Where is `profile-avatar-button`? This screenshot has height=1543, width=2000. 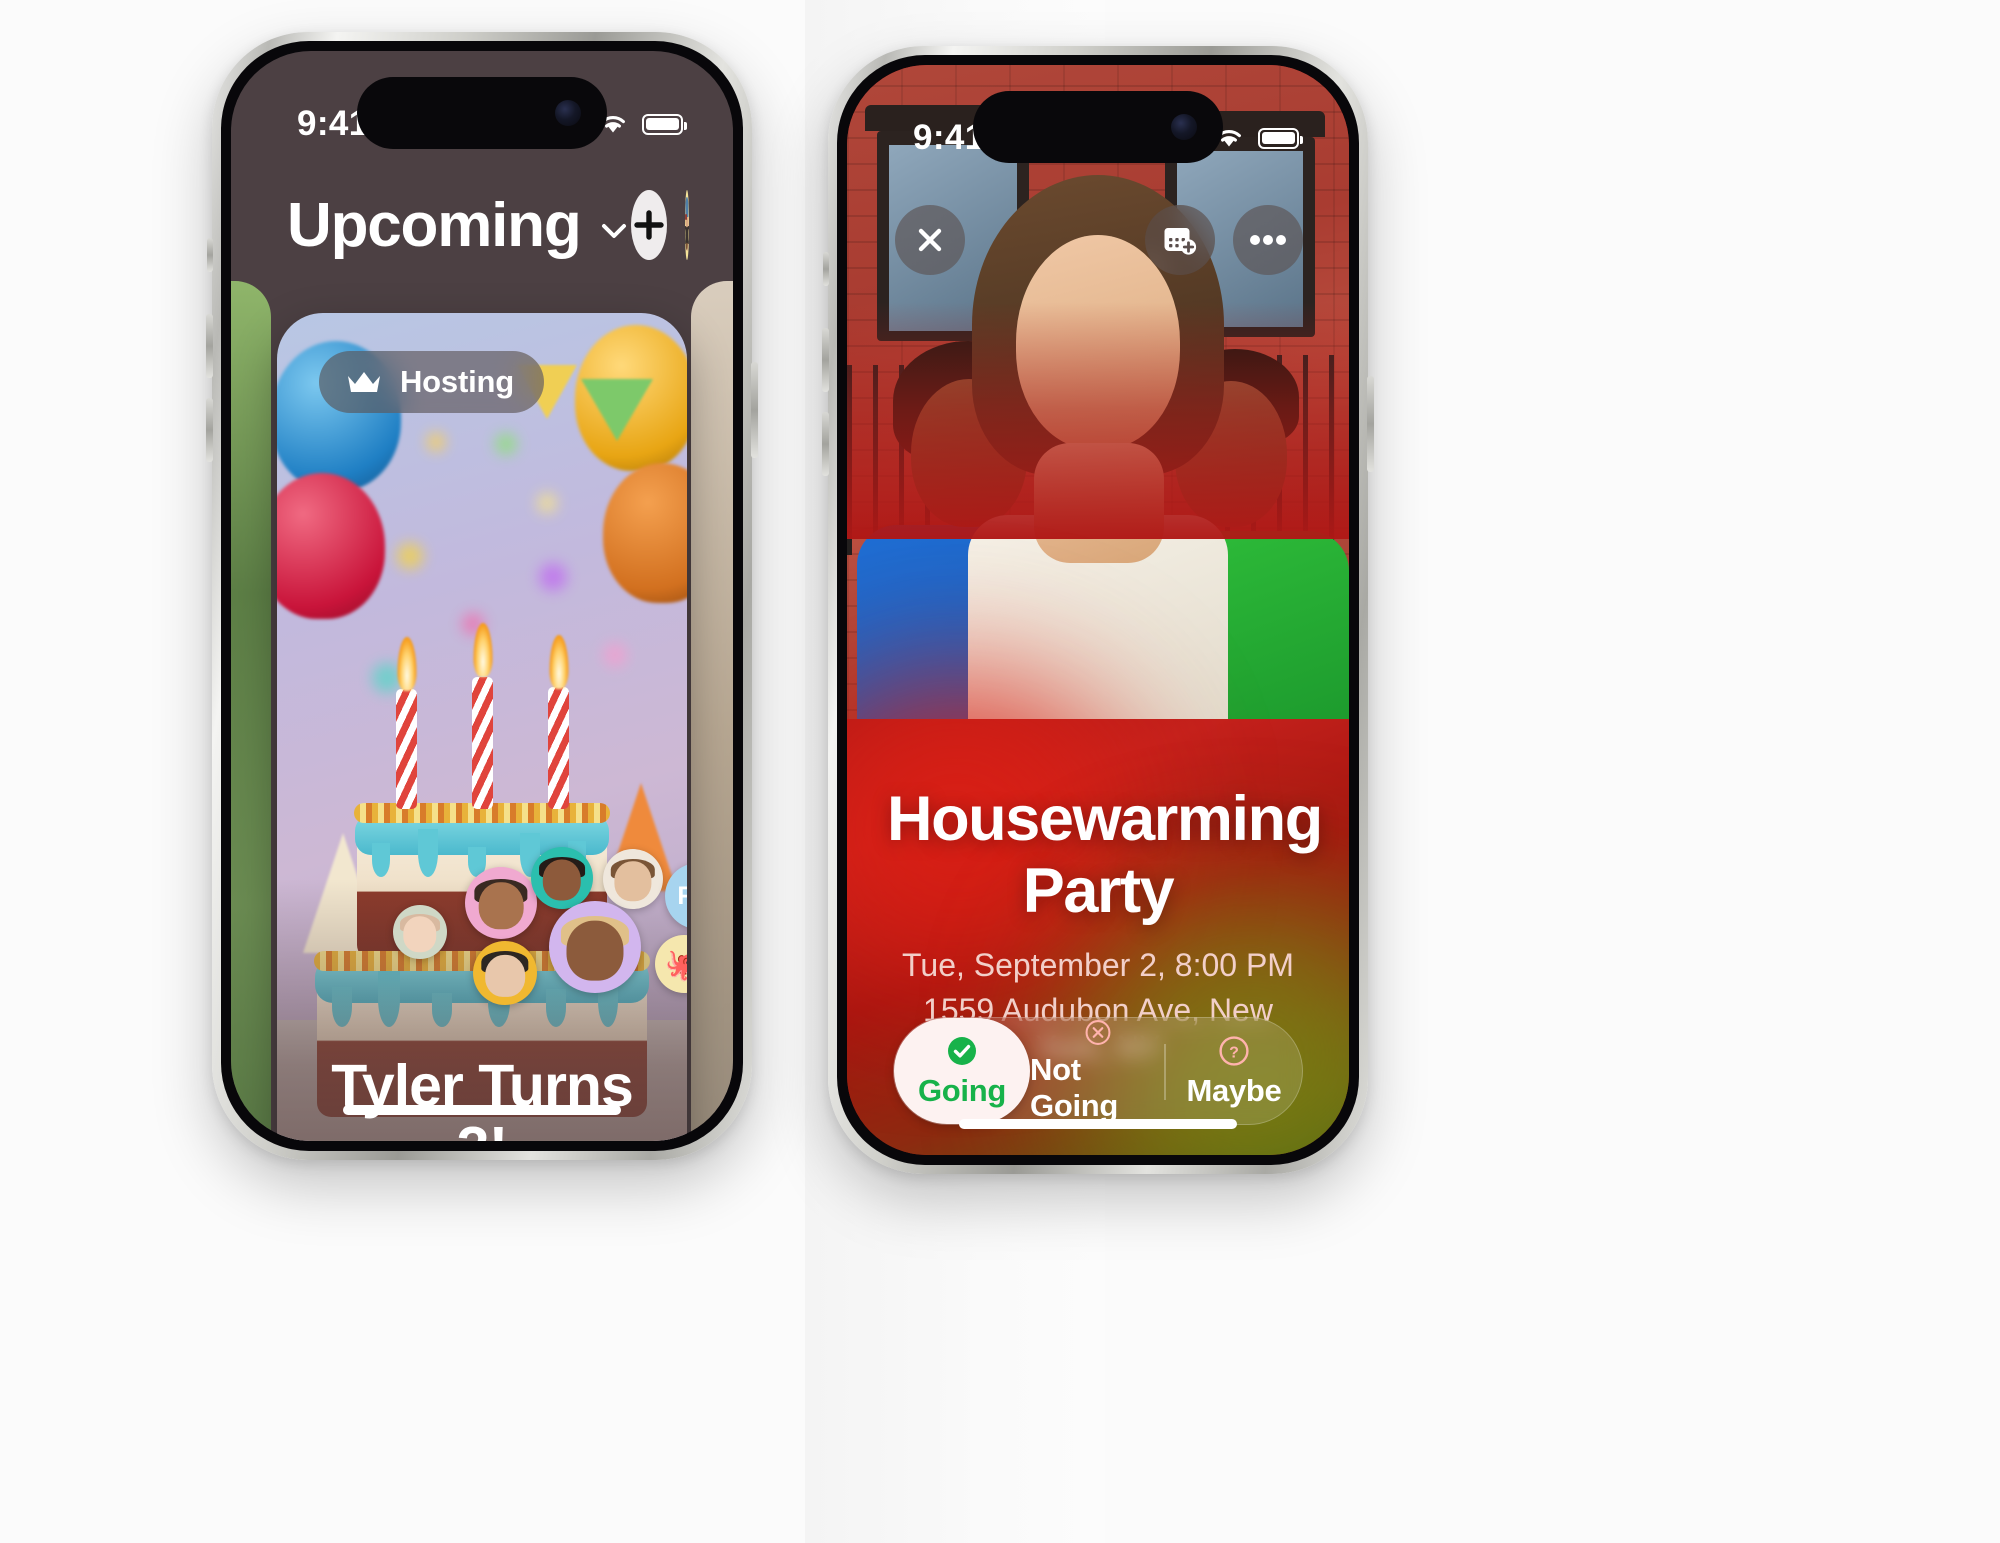 profile-avatar-button is located at coordinates (686, 225).